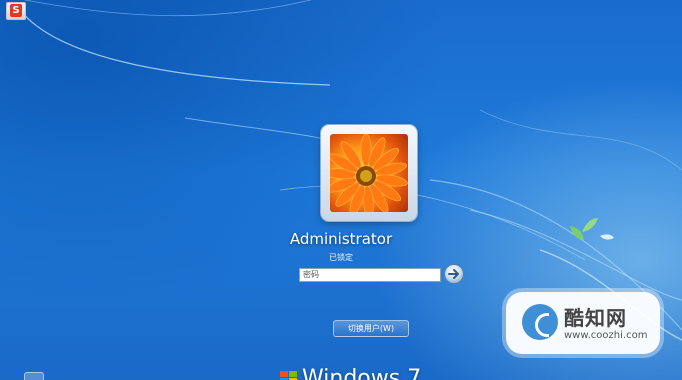 The image size is (682, 380). I want to click on lock-status: 已锁定, so click(341, 257).